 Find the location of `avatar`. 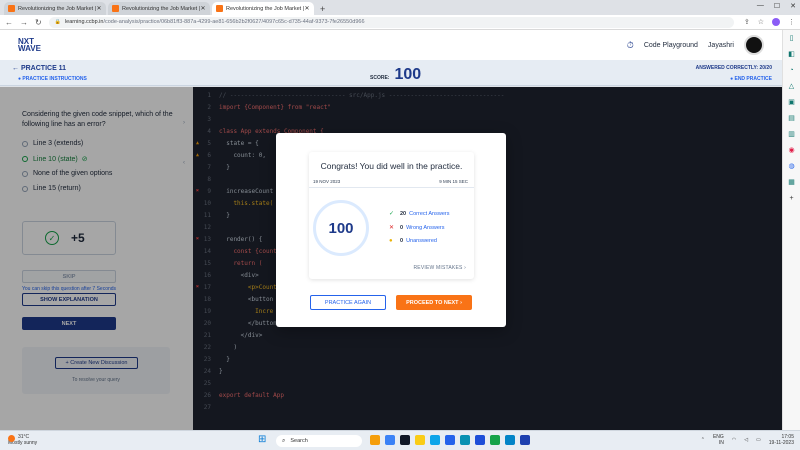

avatar is located at coordinates (754, 45).